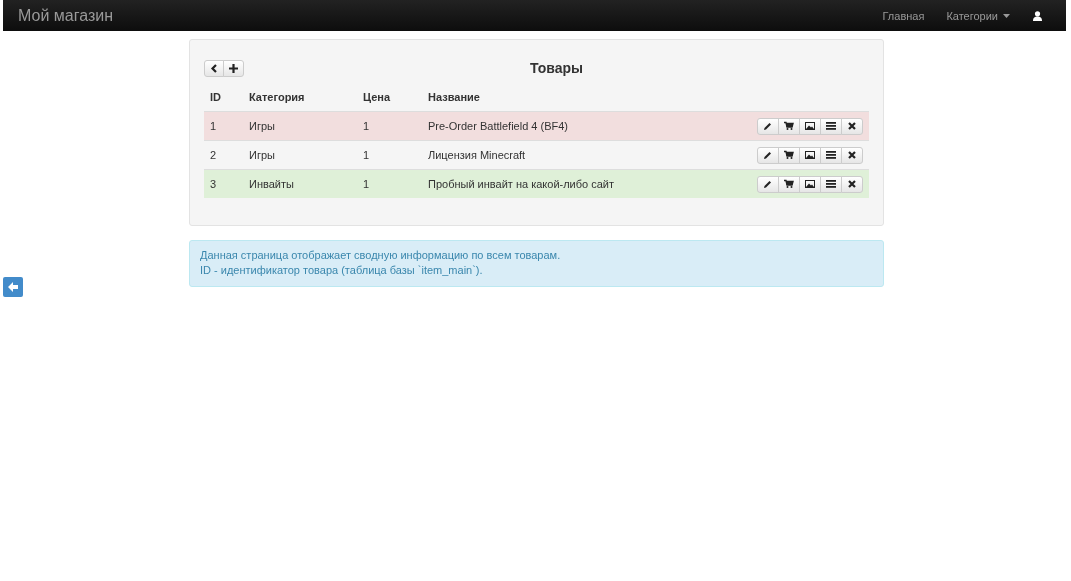 The height and width of the screenshot is (581, 1071). Describe the element at coordinates (223, 183) in the screenshot. I see `table-cell: 3` at that location.